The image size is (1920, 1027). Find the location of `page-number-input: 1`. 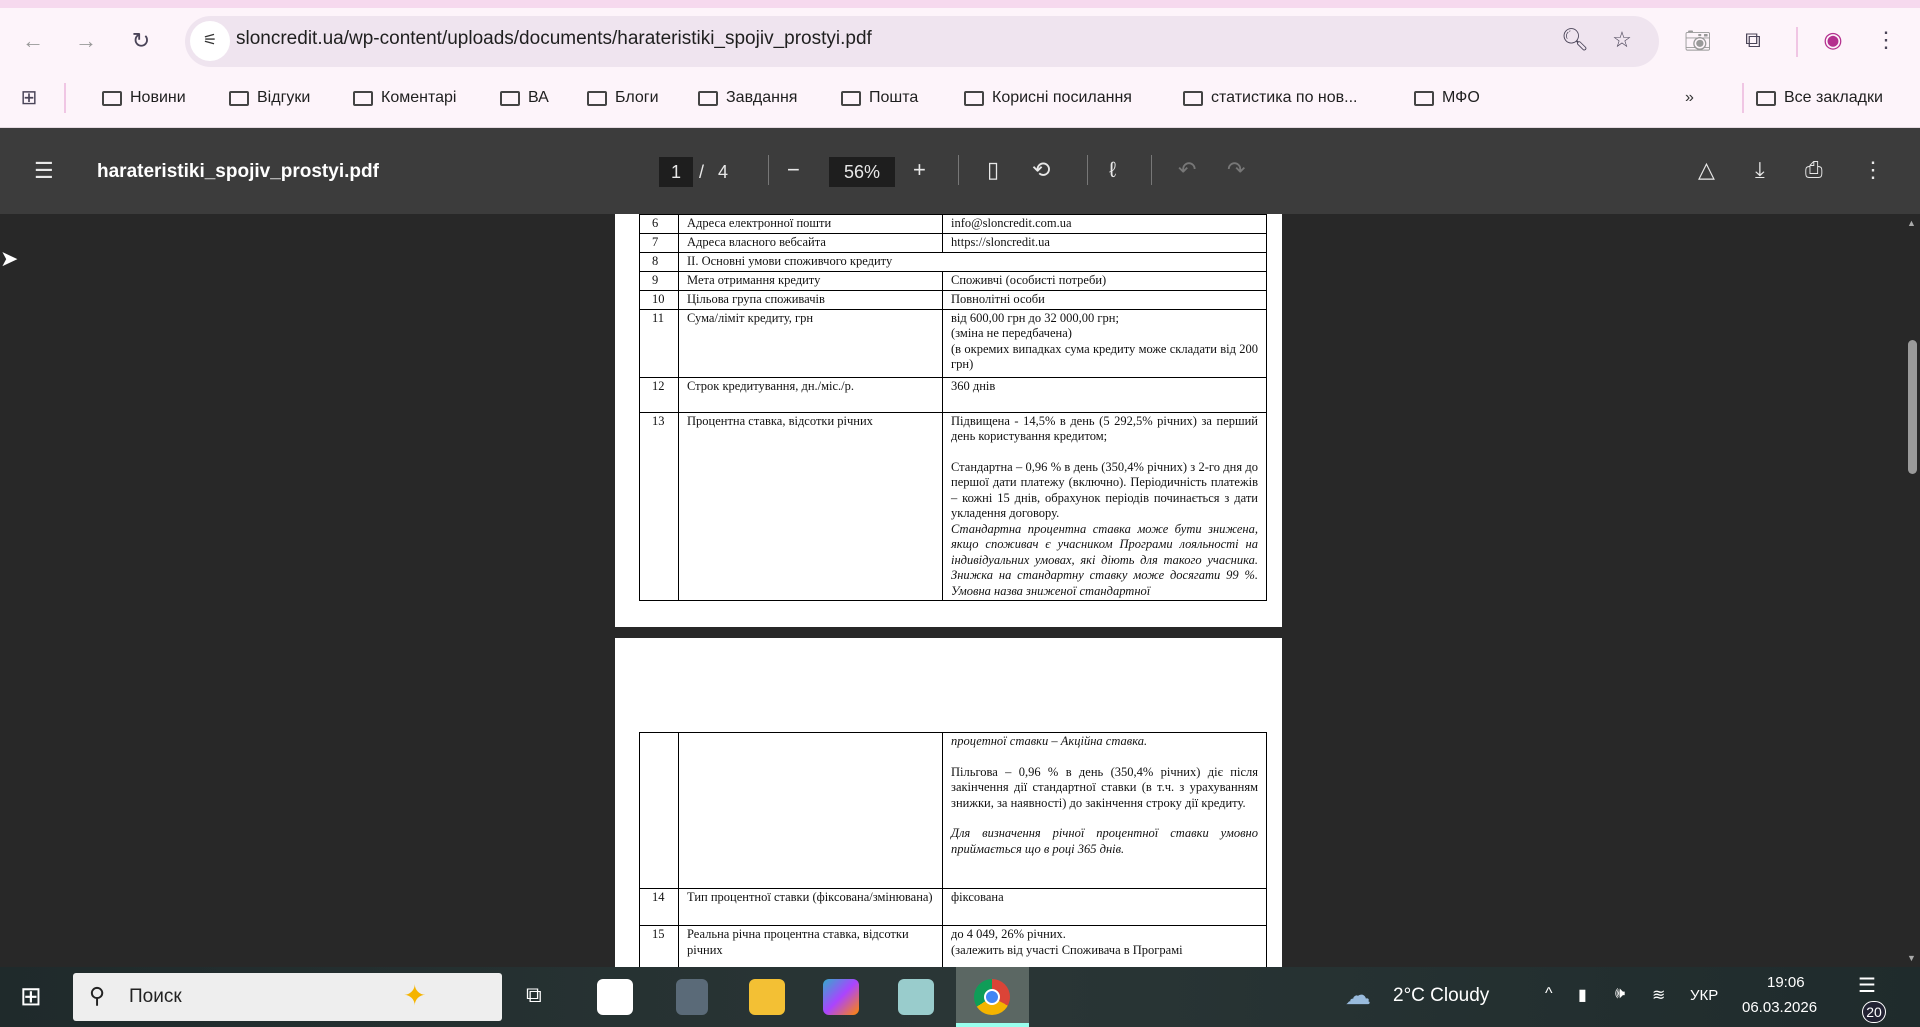

page-number-input: 1 is located at coordinates (676, 172).